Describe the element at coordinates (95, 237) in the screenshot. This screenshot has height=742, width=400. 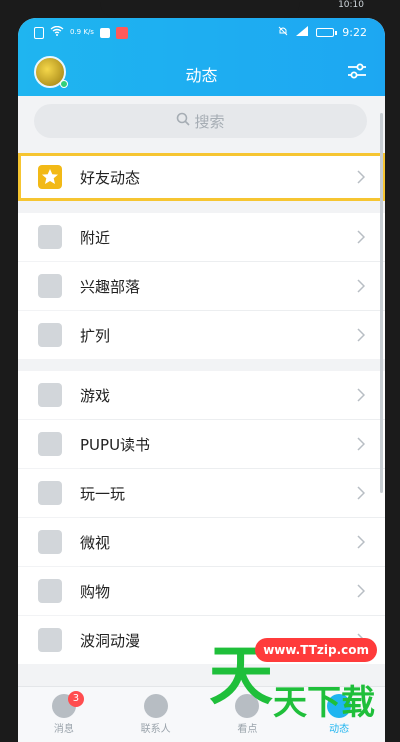
I see `list-item-label: 附近` at that location.